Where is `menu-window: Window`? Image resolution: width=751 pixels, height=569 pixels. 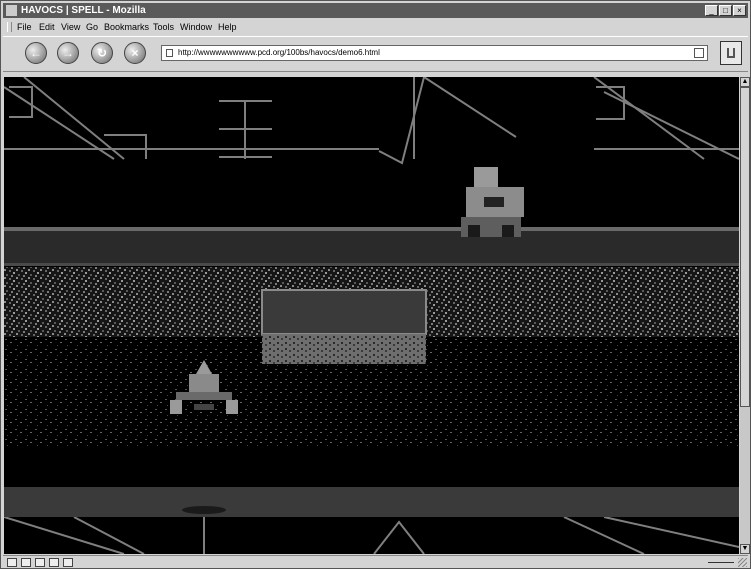
menu-window: Window is located at coordinates (196, 27).